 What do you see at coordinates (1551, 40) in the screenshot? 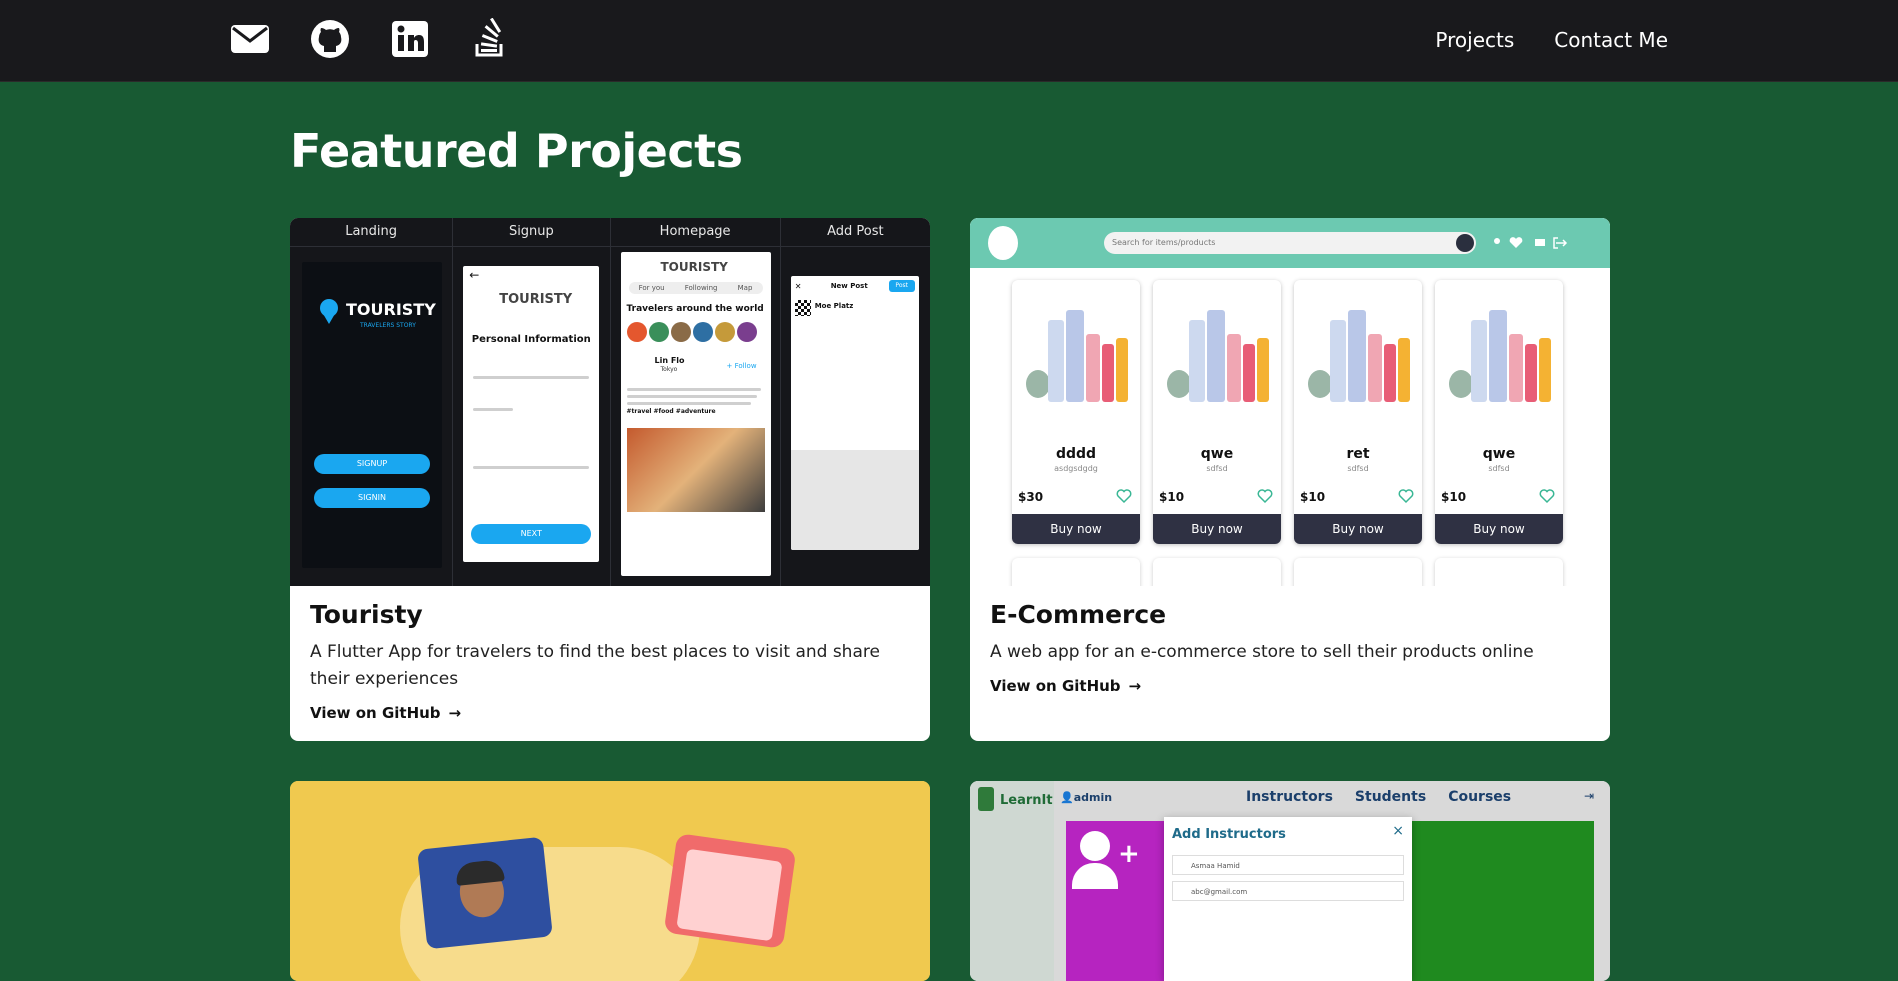
I see `main-nav: Projects Contact Me` at bounding box center [1551, 40].